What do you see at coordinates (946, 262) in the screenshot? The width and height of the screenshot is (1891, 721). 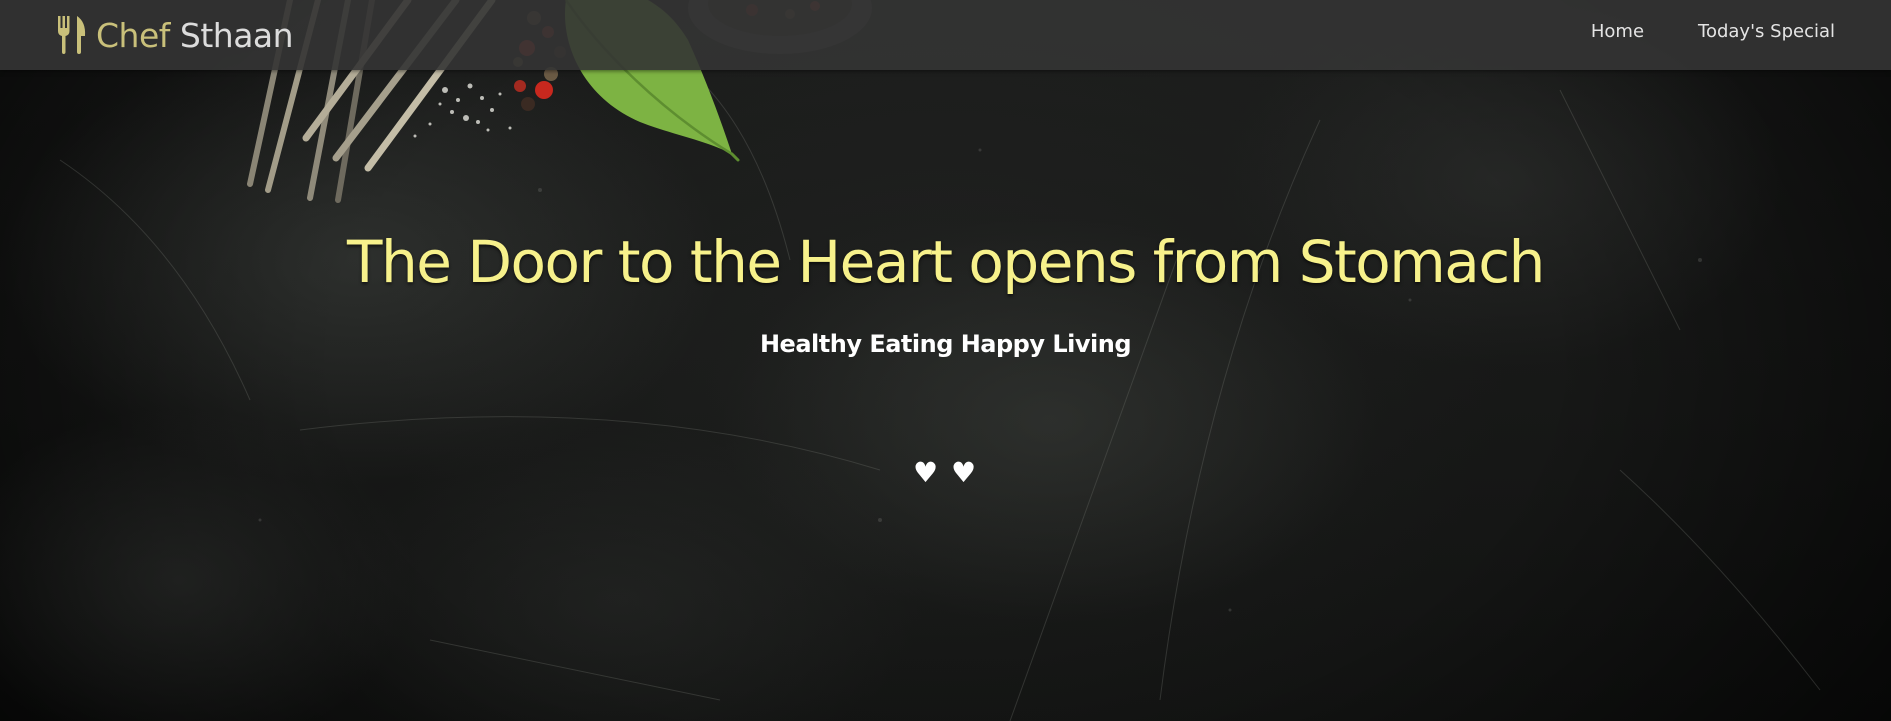 I see `hero-headline: The Door to the Heart opens from Stomach` at bounding box center [946, 262].